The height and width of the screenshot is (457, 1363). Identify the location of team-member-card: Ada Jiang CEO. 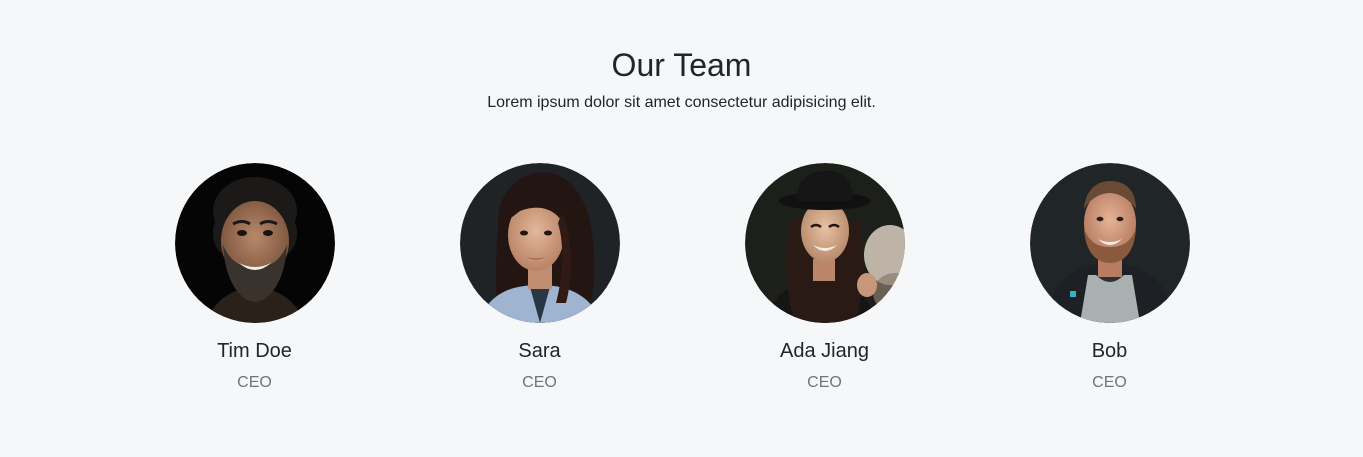
(824, 279).